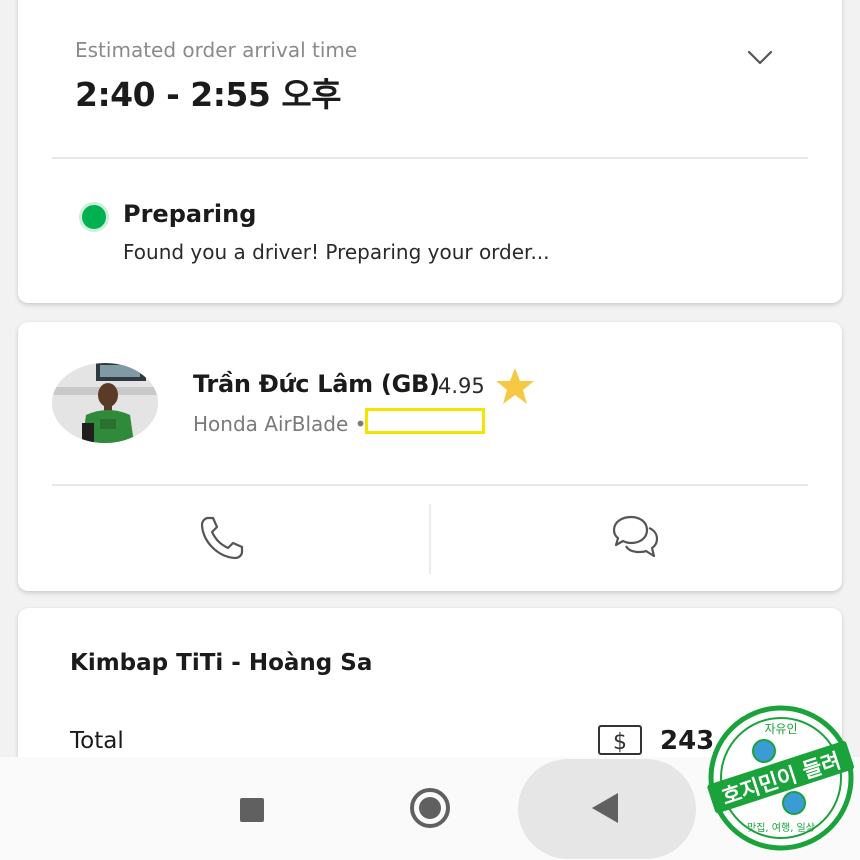 This screenshot has width=860, height=860. Describe the element at coordinates (605, 808) in the screenshot. I see `triangle-back-icon` at that location.